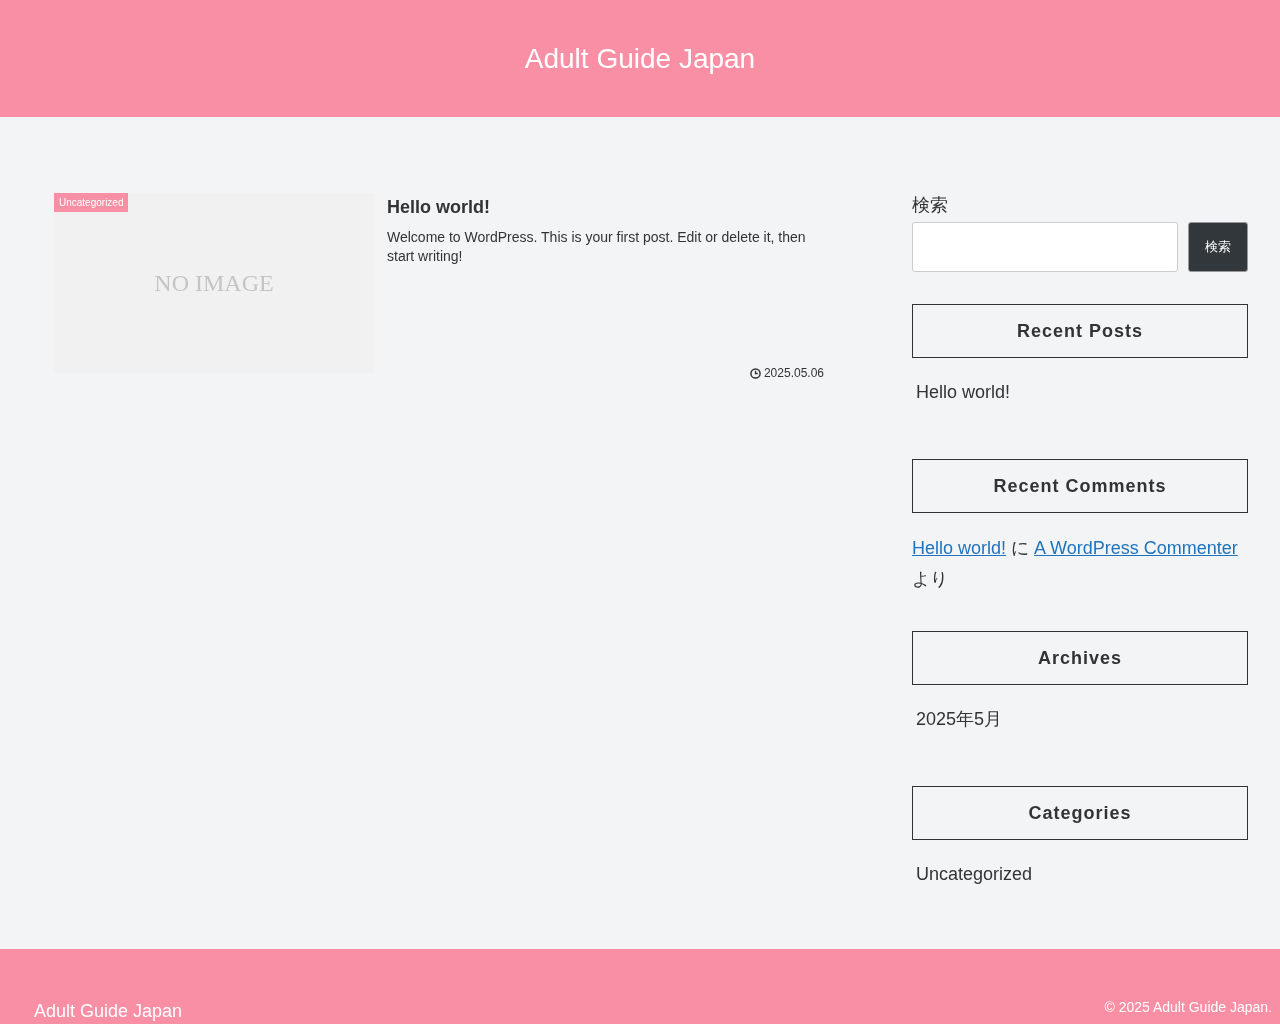  Describe the element at coordinates (1136, 548) in the screenshot. I see `author-link: A WordPress Commenter` at that location.